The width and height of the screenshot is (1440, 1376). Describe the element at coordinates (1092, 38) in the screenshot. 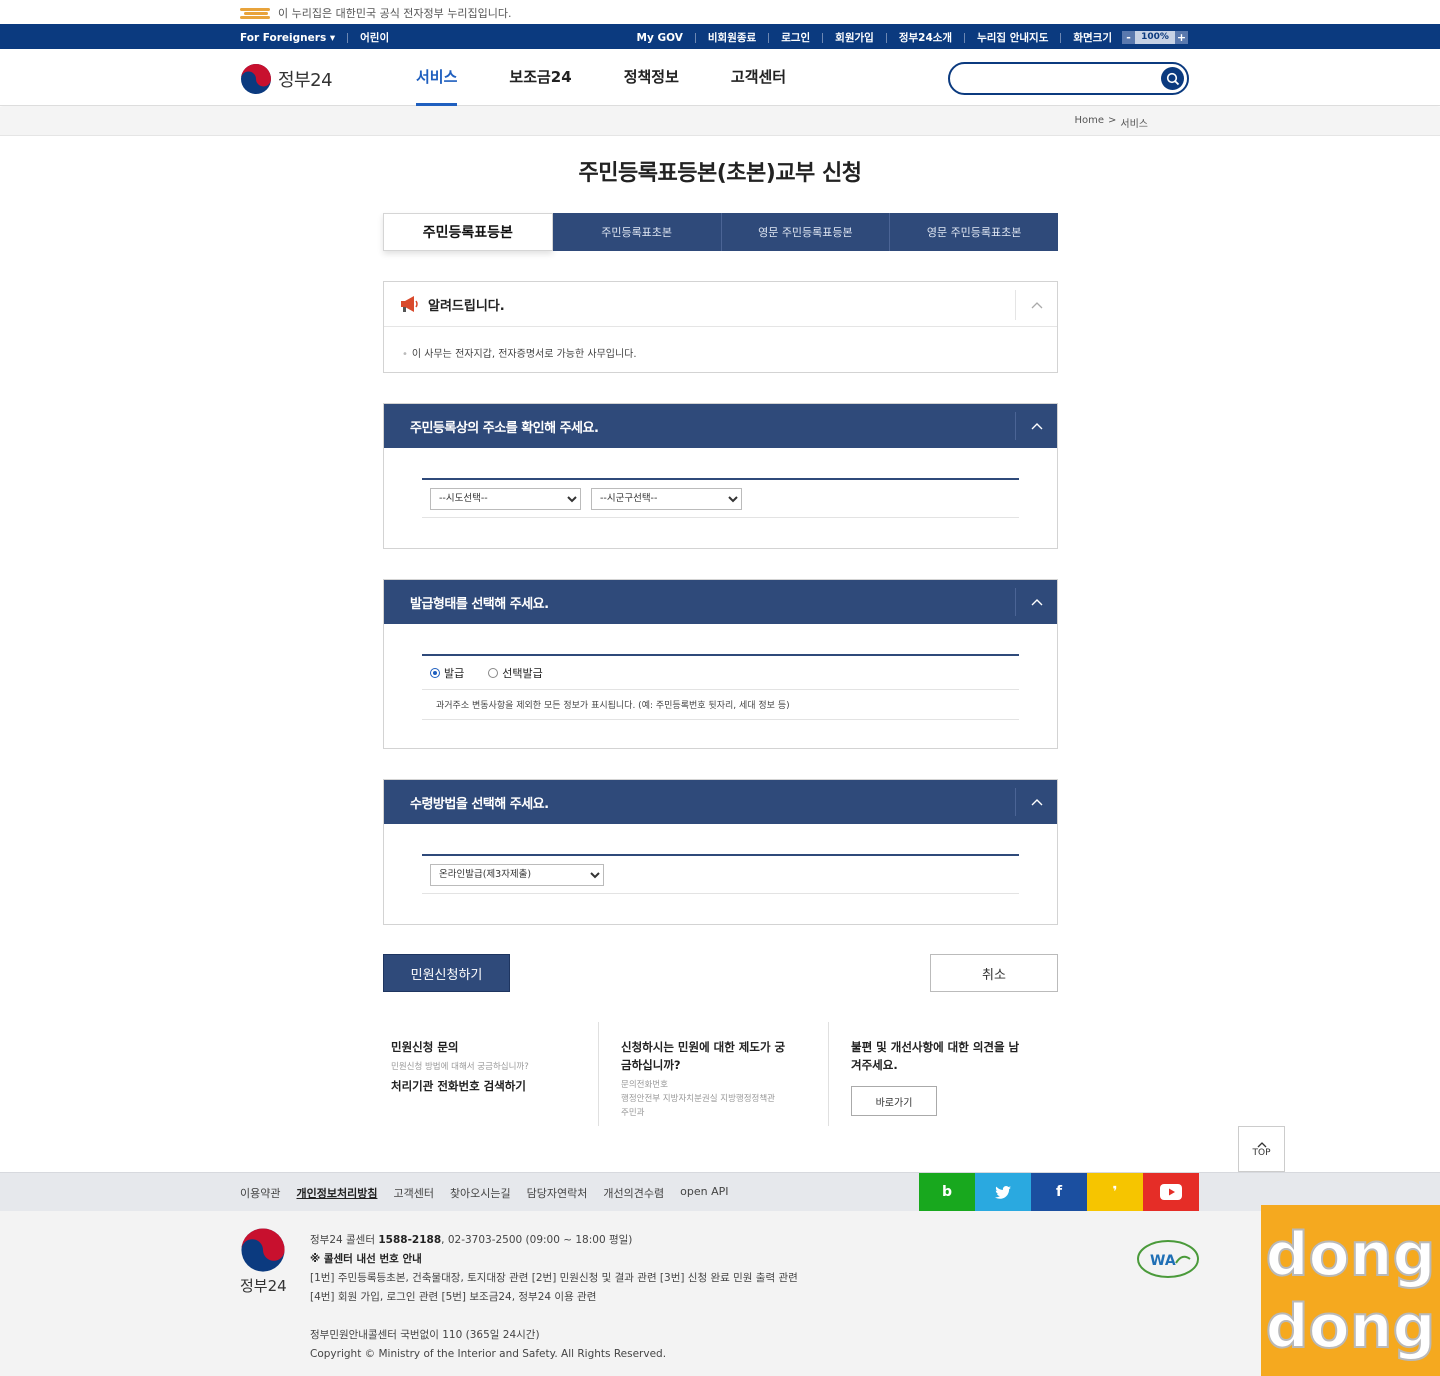

I see `screen-size-label: 화면크기` at that location.